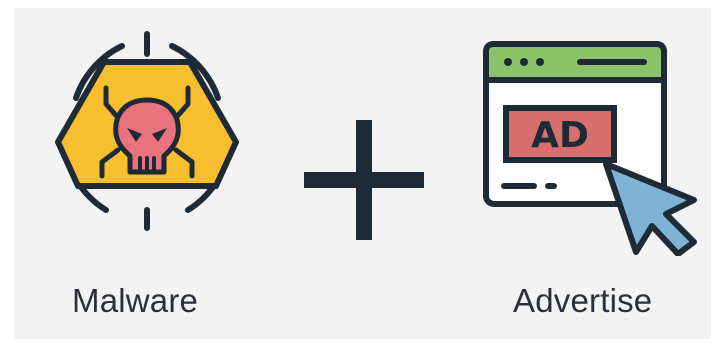 This screenshot has width=725, height=345. What do you see at coordinates (147, 131) in the screenshot?
I see `malware-skull-icon` at bounding box center [147, 131].